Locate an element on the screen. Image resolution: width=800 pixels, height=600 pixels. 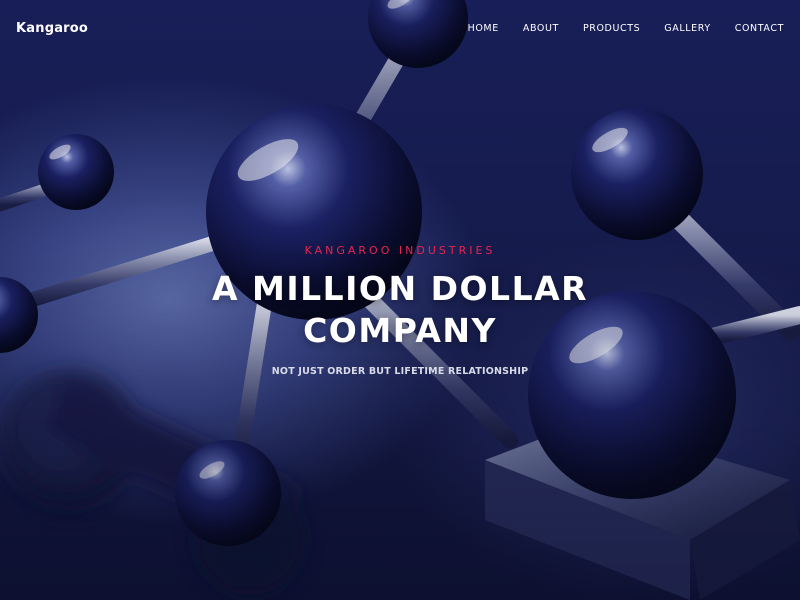
nav-link-products: PRODUCTS is located at coordinates (611, 28).